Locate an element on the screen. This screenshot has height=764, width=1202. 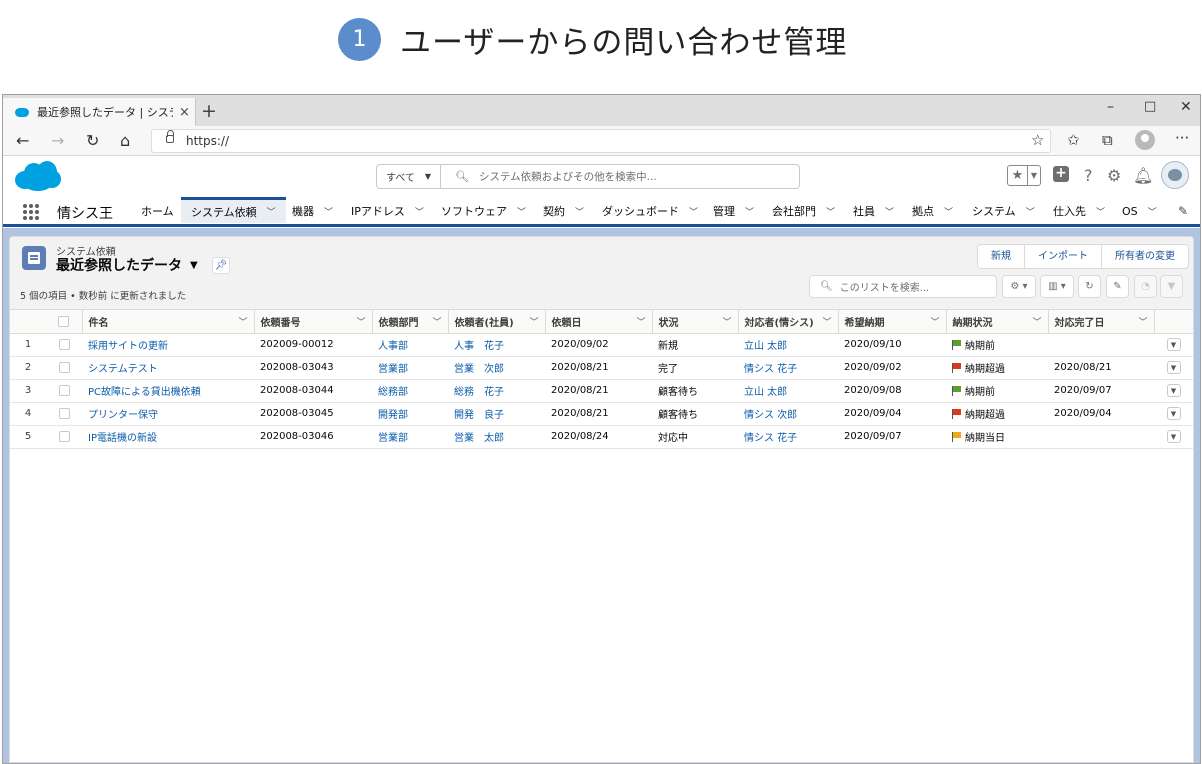
edit-nav-pencil-icon: ✎ is located at coordinates (1183, 211).